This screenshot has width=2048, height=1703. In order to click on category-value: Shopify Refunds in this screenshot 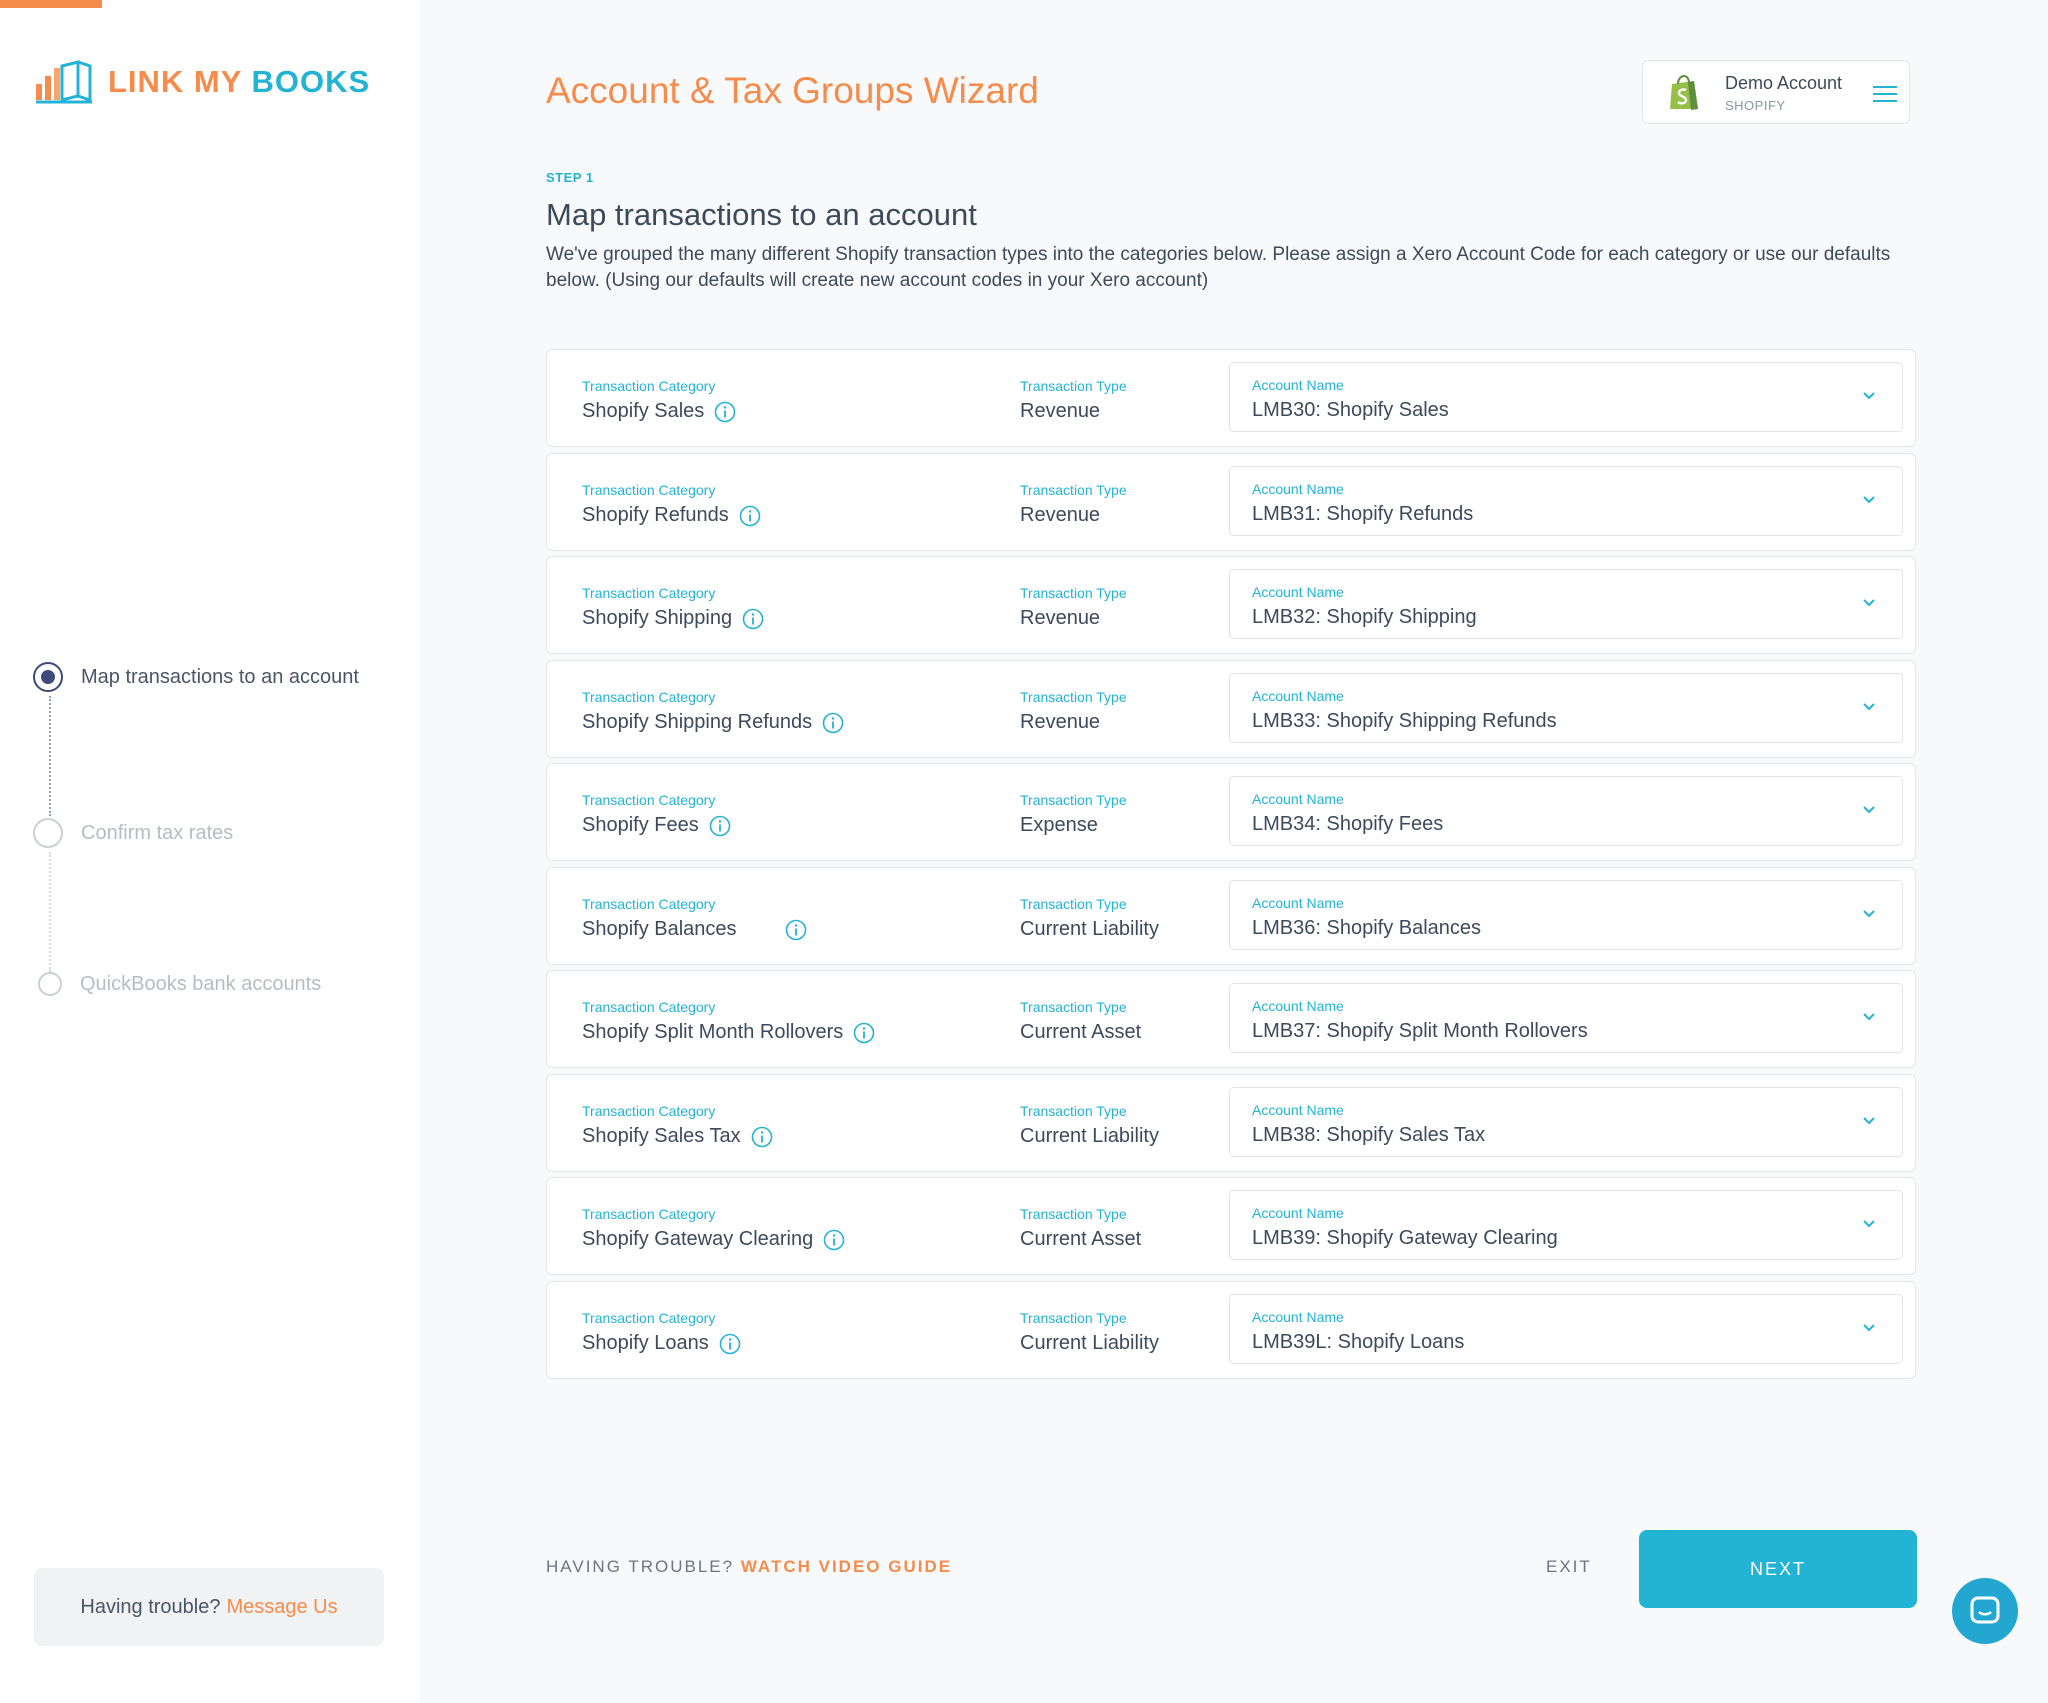, I will do `click(671, 515)`.